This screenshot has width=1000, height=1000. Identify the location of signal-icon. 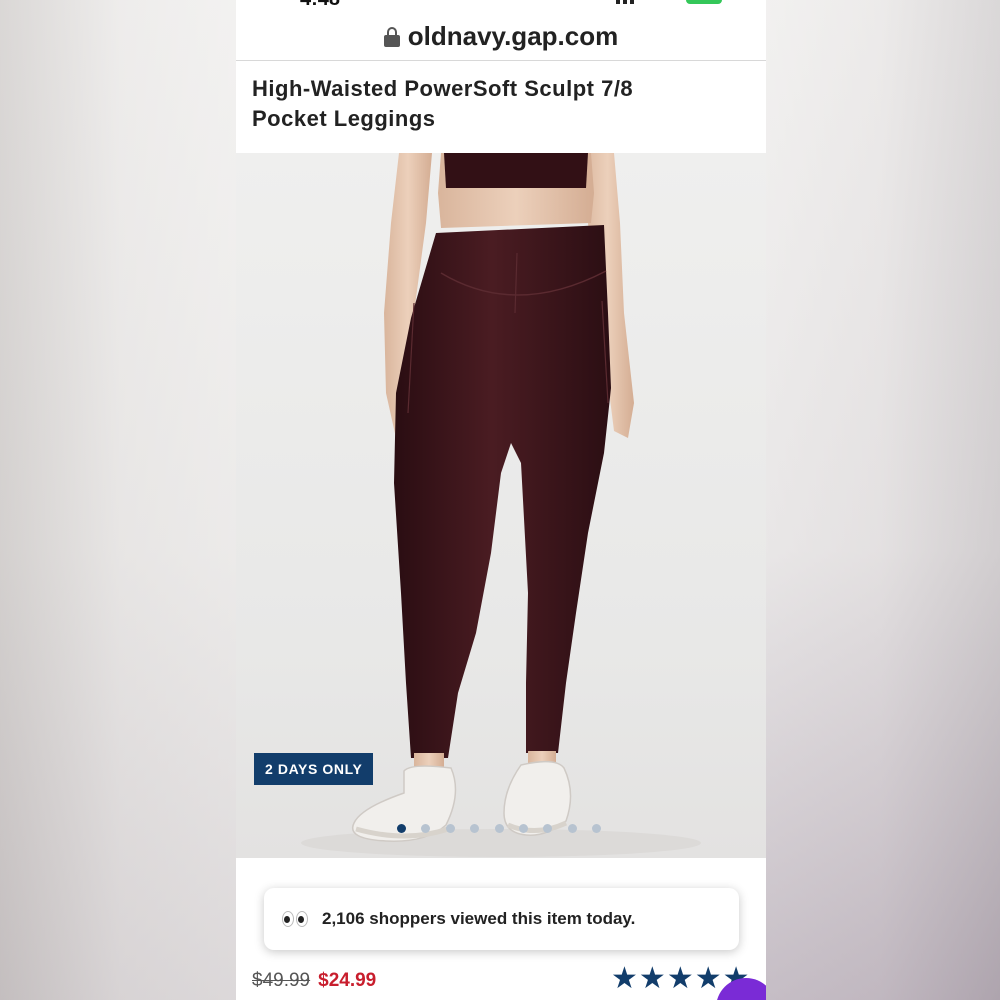
(629, 2).